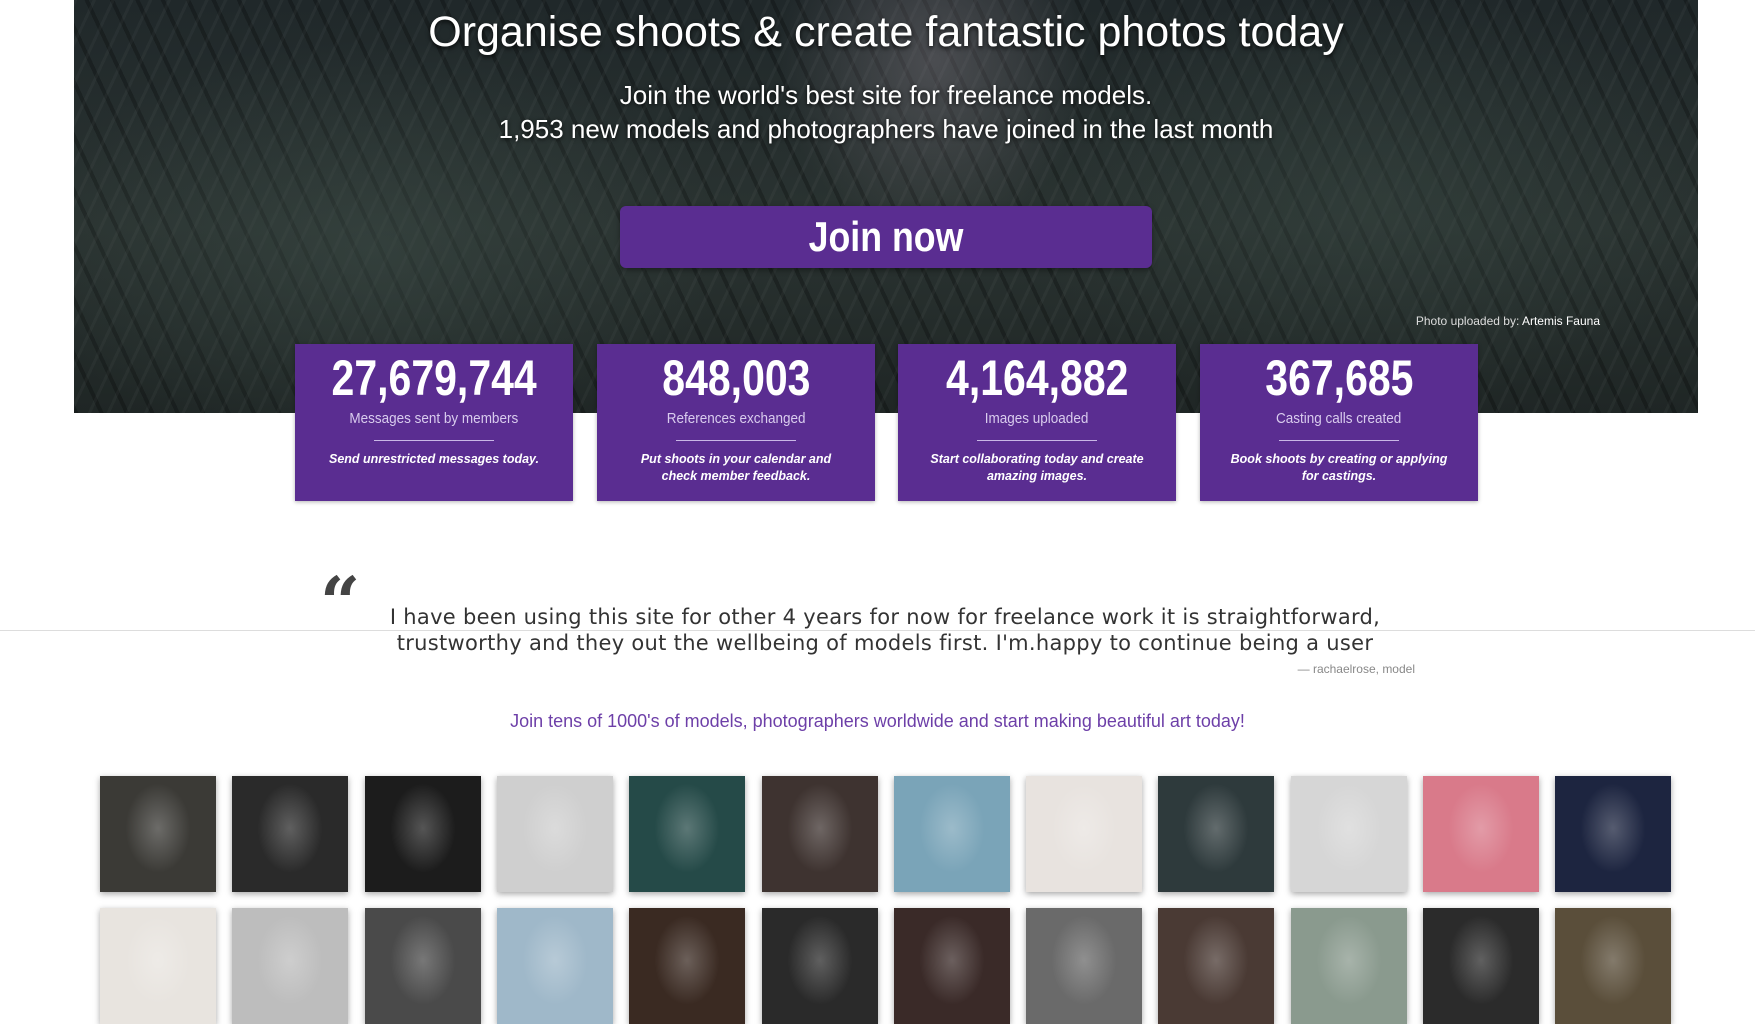  Describe the element at coordinates (736, 418) in the screenshot. I see `stat-label: References exchanged` at that location.